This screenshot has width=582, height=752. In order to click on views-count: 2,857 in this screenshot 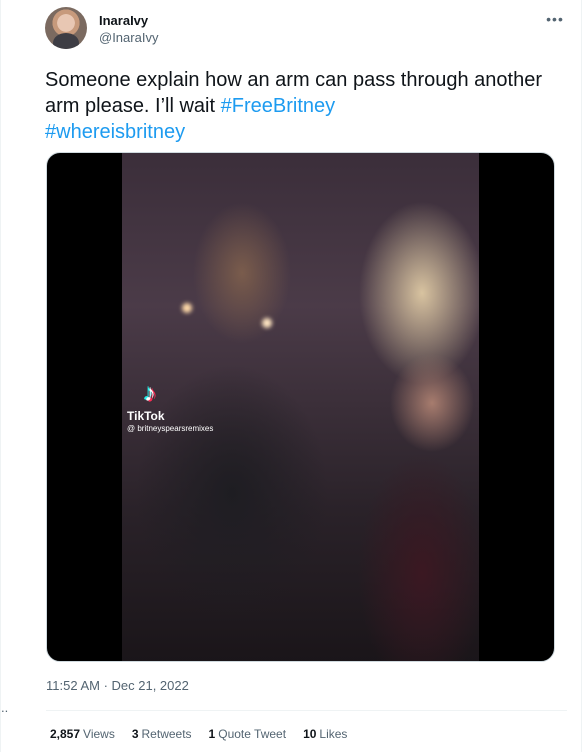, I will do `click(65, 734)`.